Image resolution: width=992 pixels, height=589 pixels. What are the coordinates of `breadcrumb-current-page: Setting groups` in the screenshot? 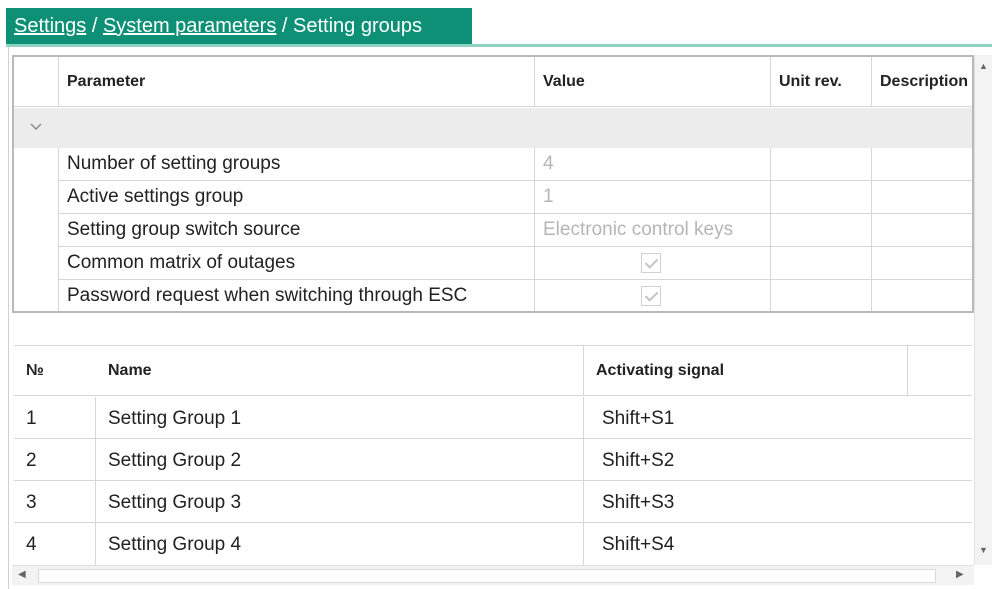 It's located at (357, 26).